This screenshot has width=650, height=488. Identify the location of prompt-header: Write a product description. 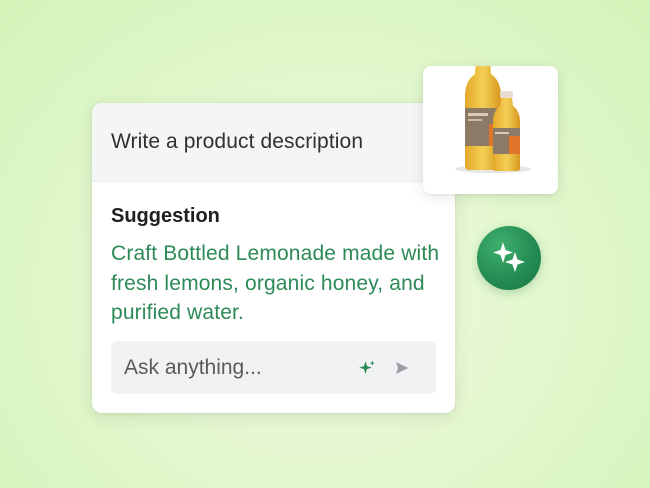
(273, 142).